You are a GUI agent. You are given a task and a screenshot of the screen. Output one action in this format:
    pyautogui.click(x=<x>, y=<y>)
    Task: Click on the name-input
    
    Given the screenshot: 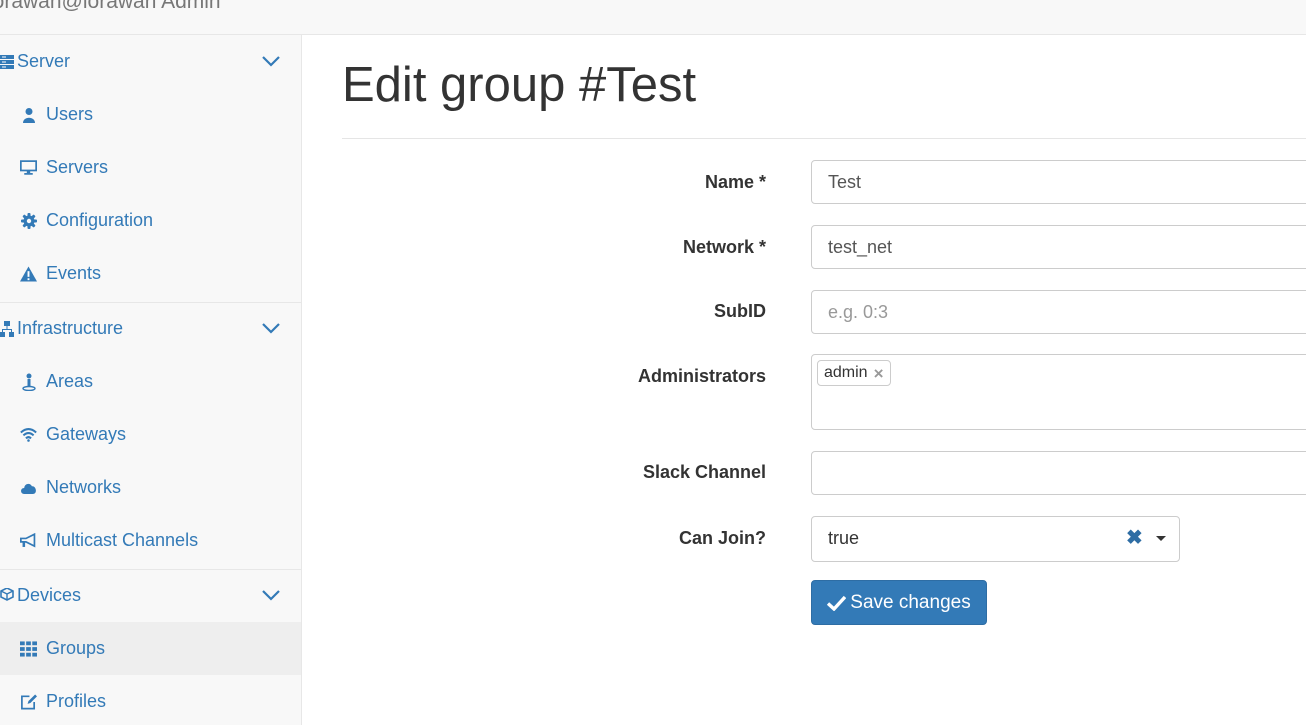 What is the action you would take?
    pyautogui.click(x=1058, y=182)
    